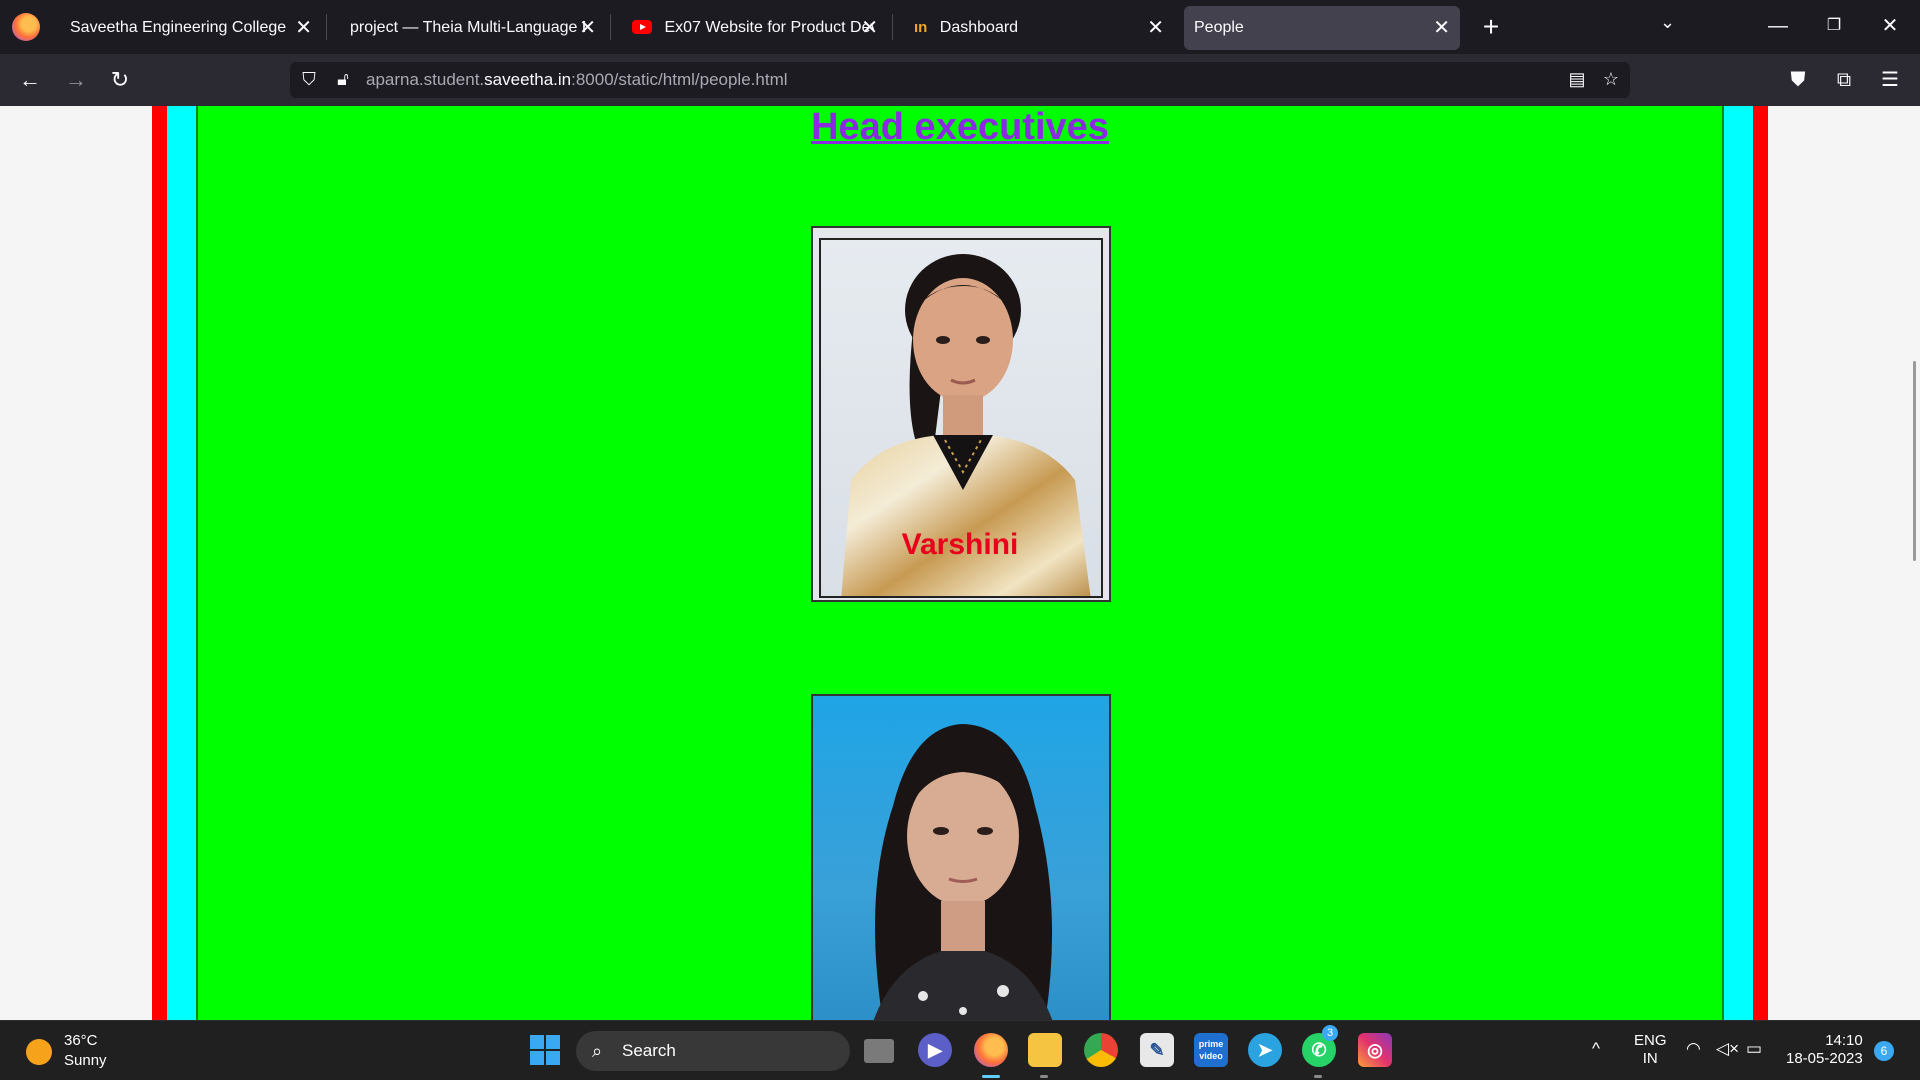  Describe the element at coordinates (81, 1040) in the screenshot. I see `weather-temperature: 36°C` at that location.